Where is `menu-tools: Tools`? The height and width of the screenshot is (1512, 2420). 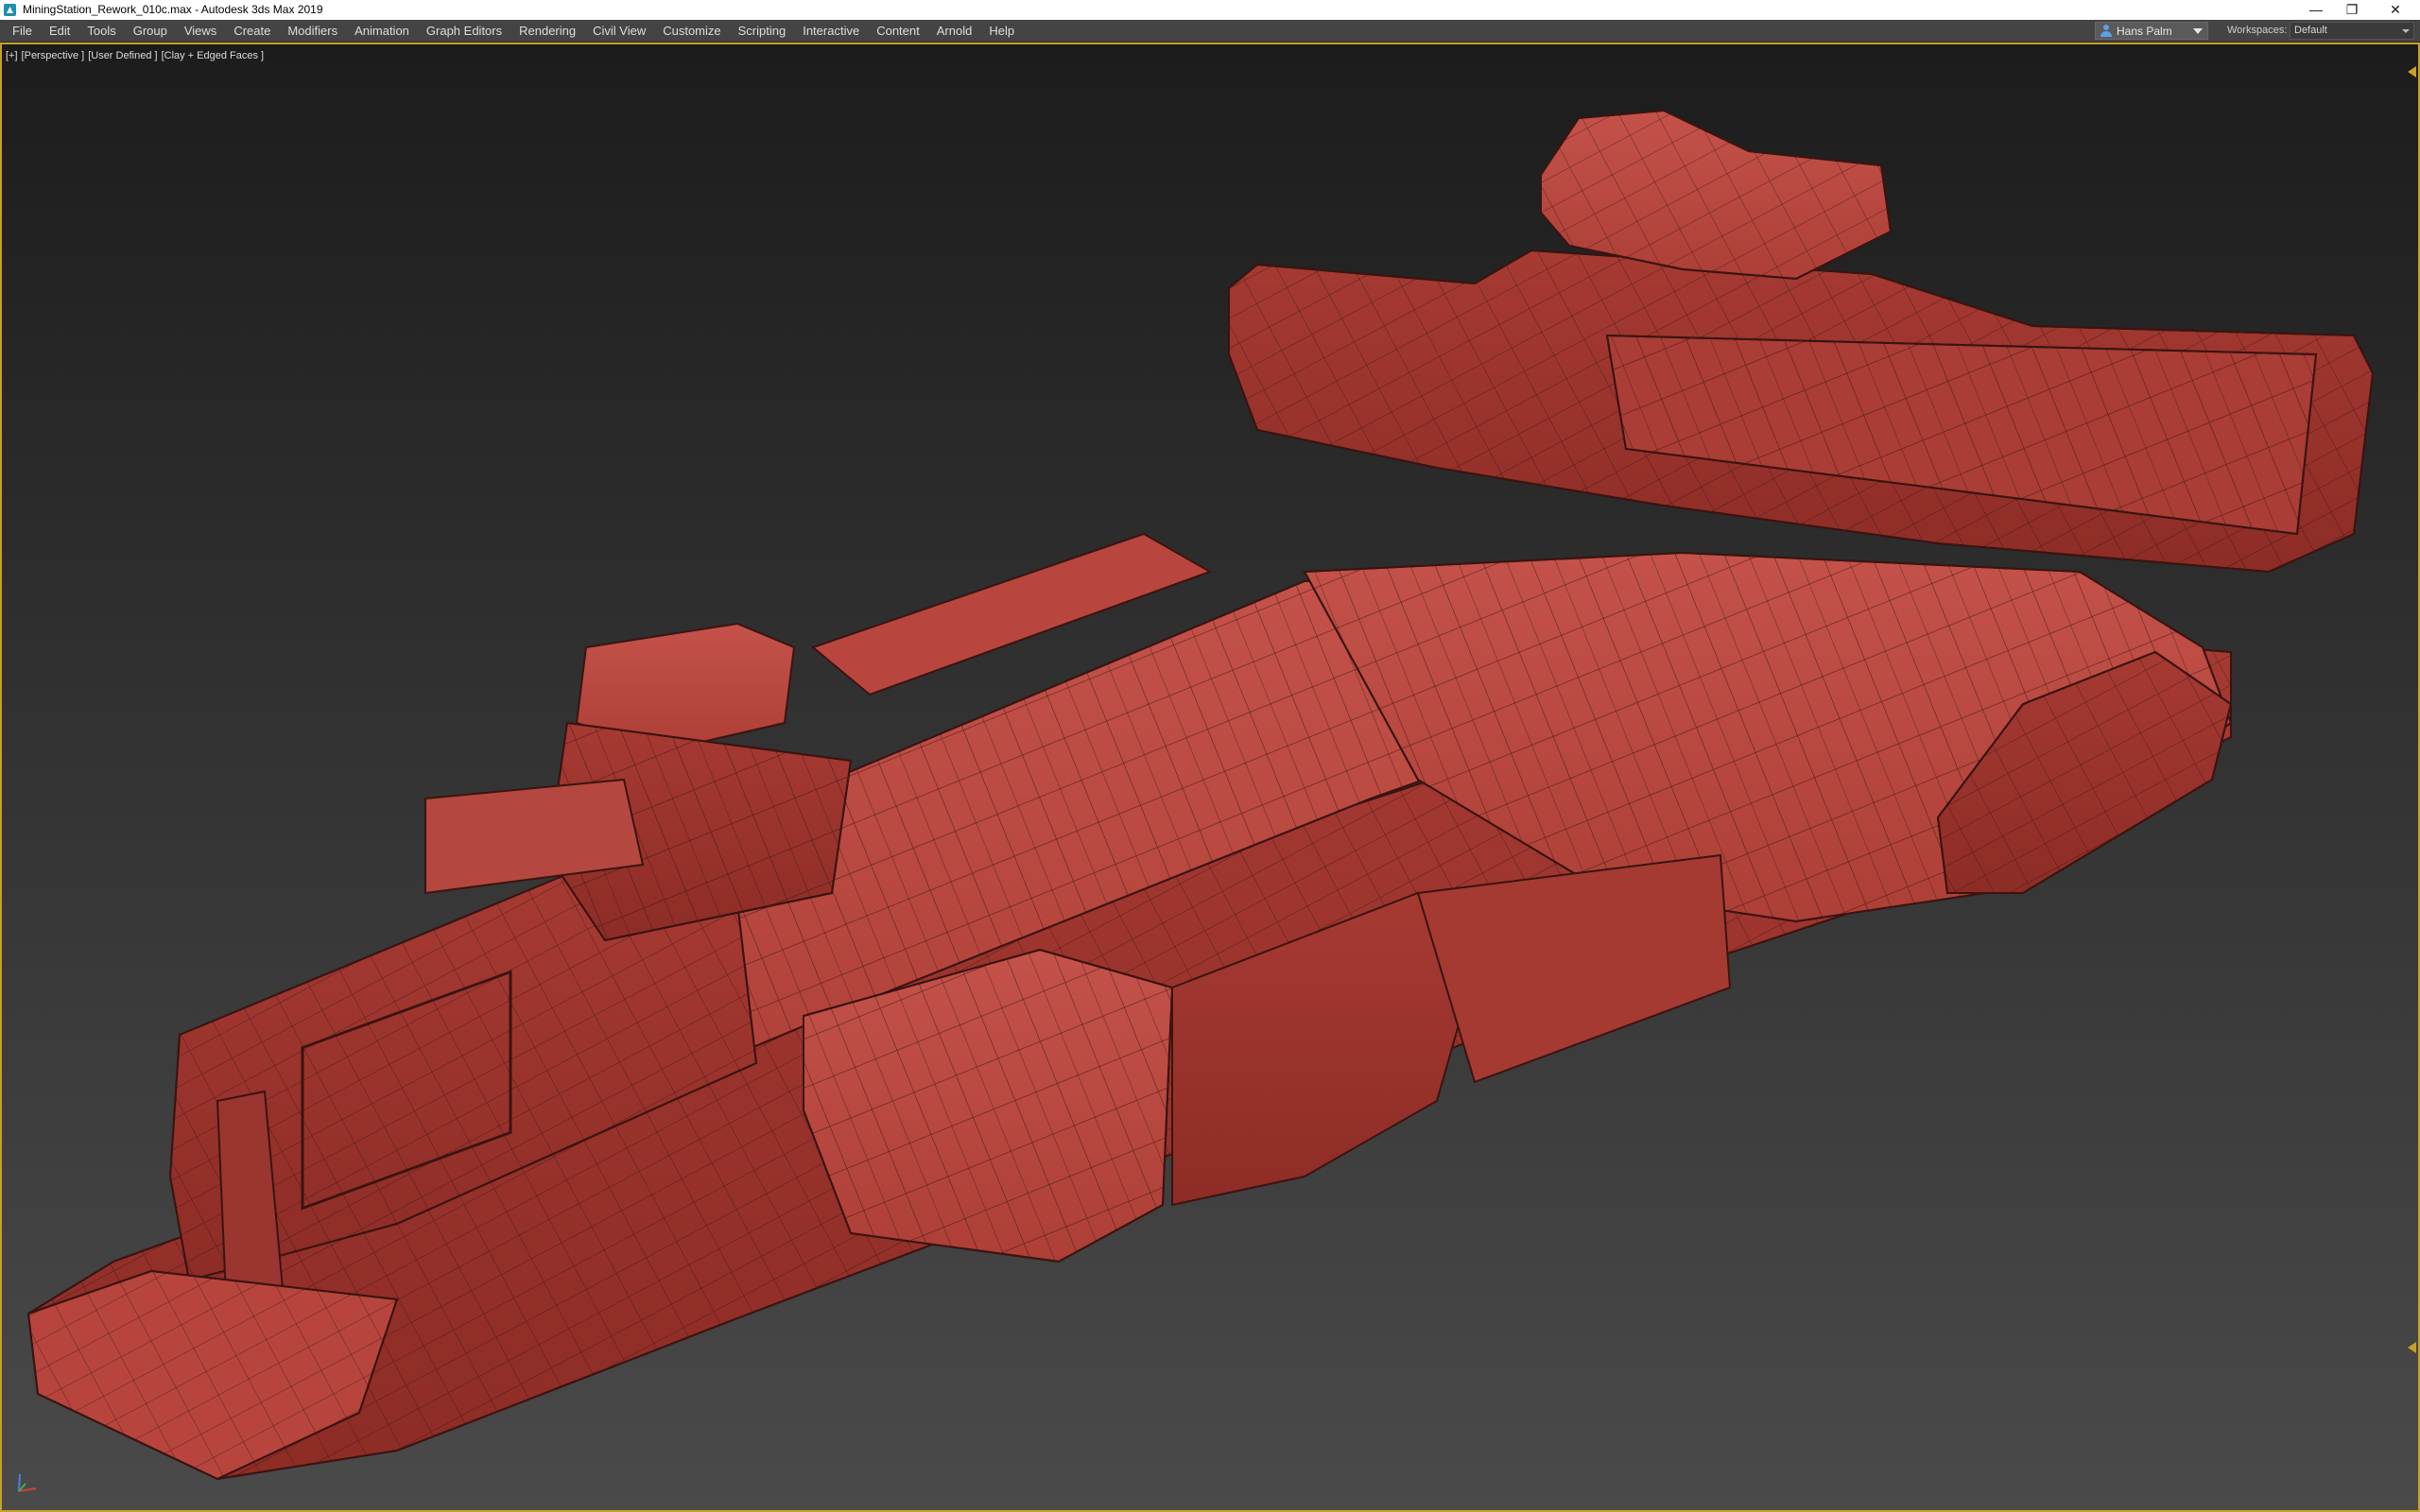 menu-tools: Tools is located at coordinates (101, 31).